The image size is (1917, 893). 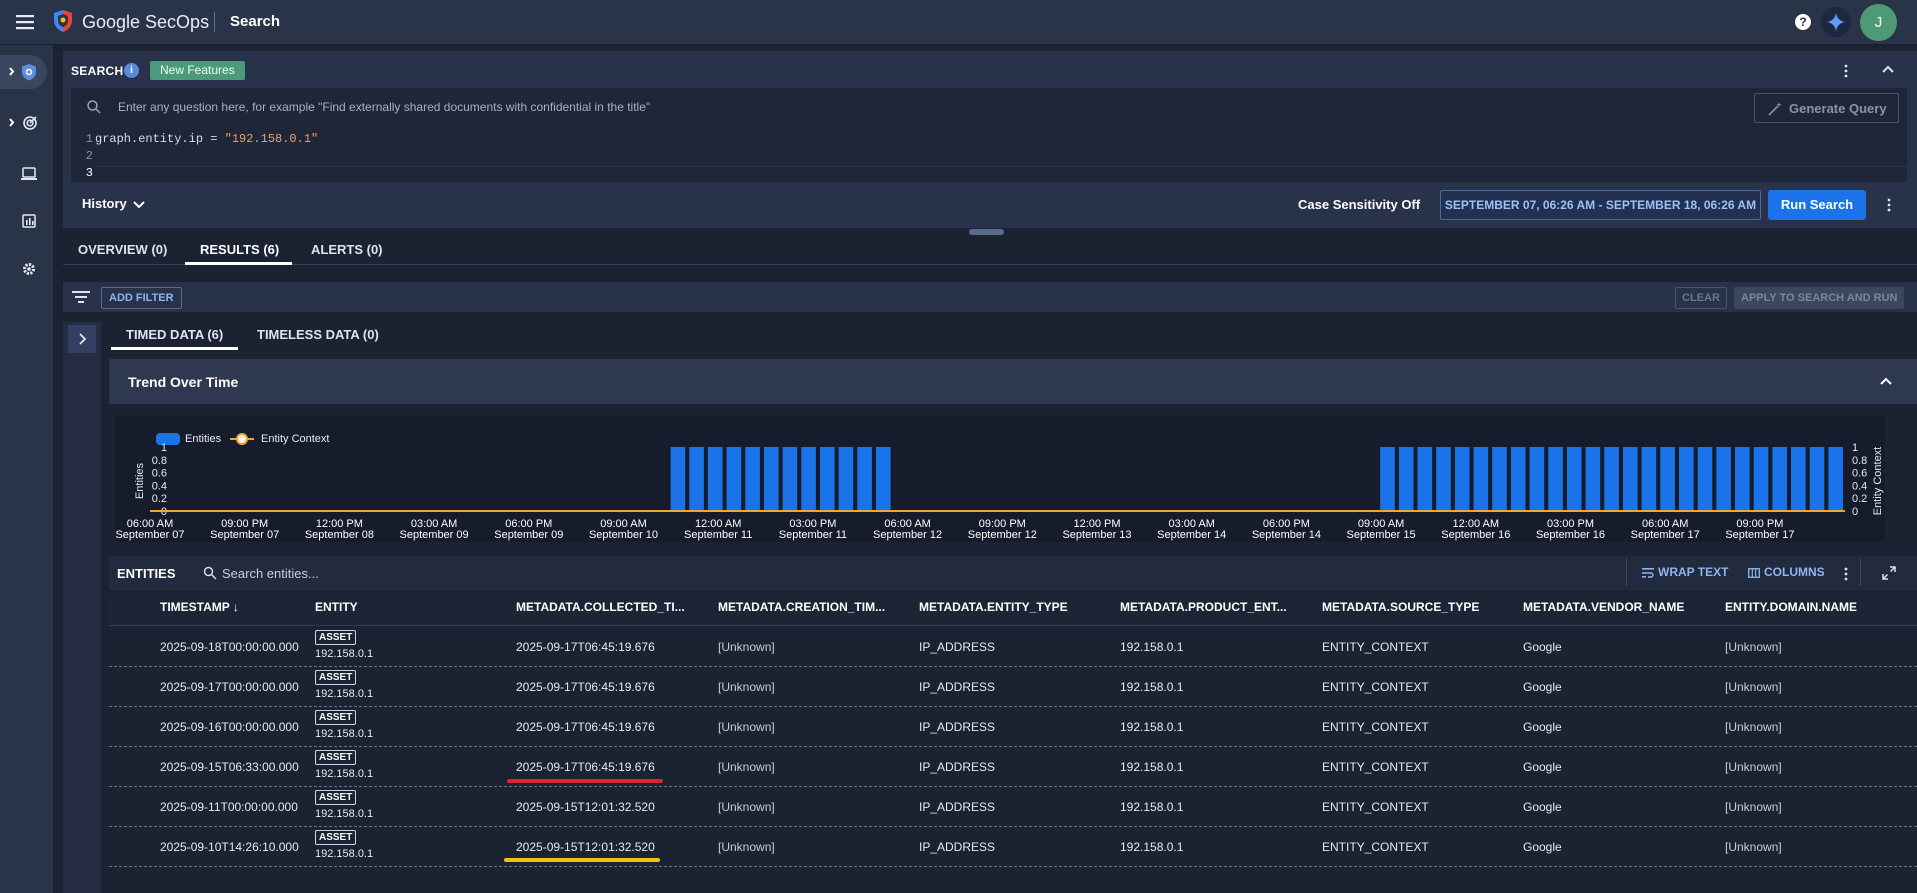 What do you see at coordinates (122, 249) in the screenshot?
I see `tab-overview: OVERVIEW (0)` at bounding box center [122, 249].